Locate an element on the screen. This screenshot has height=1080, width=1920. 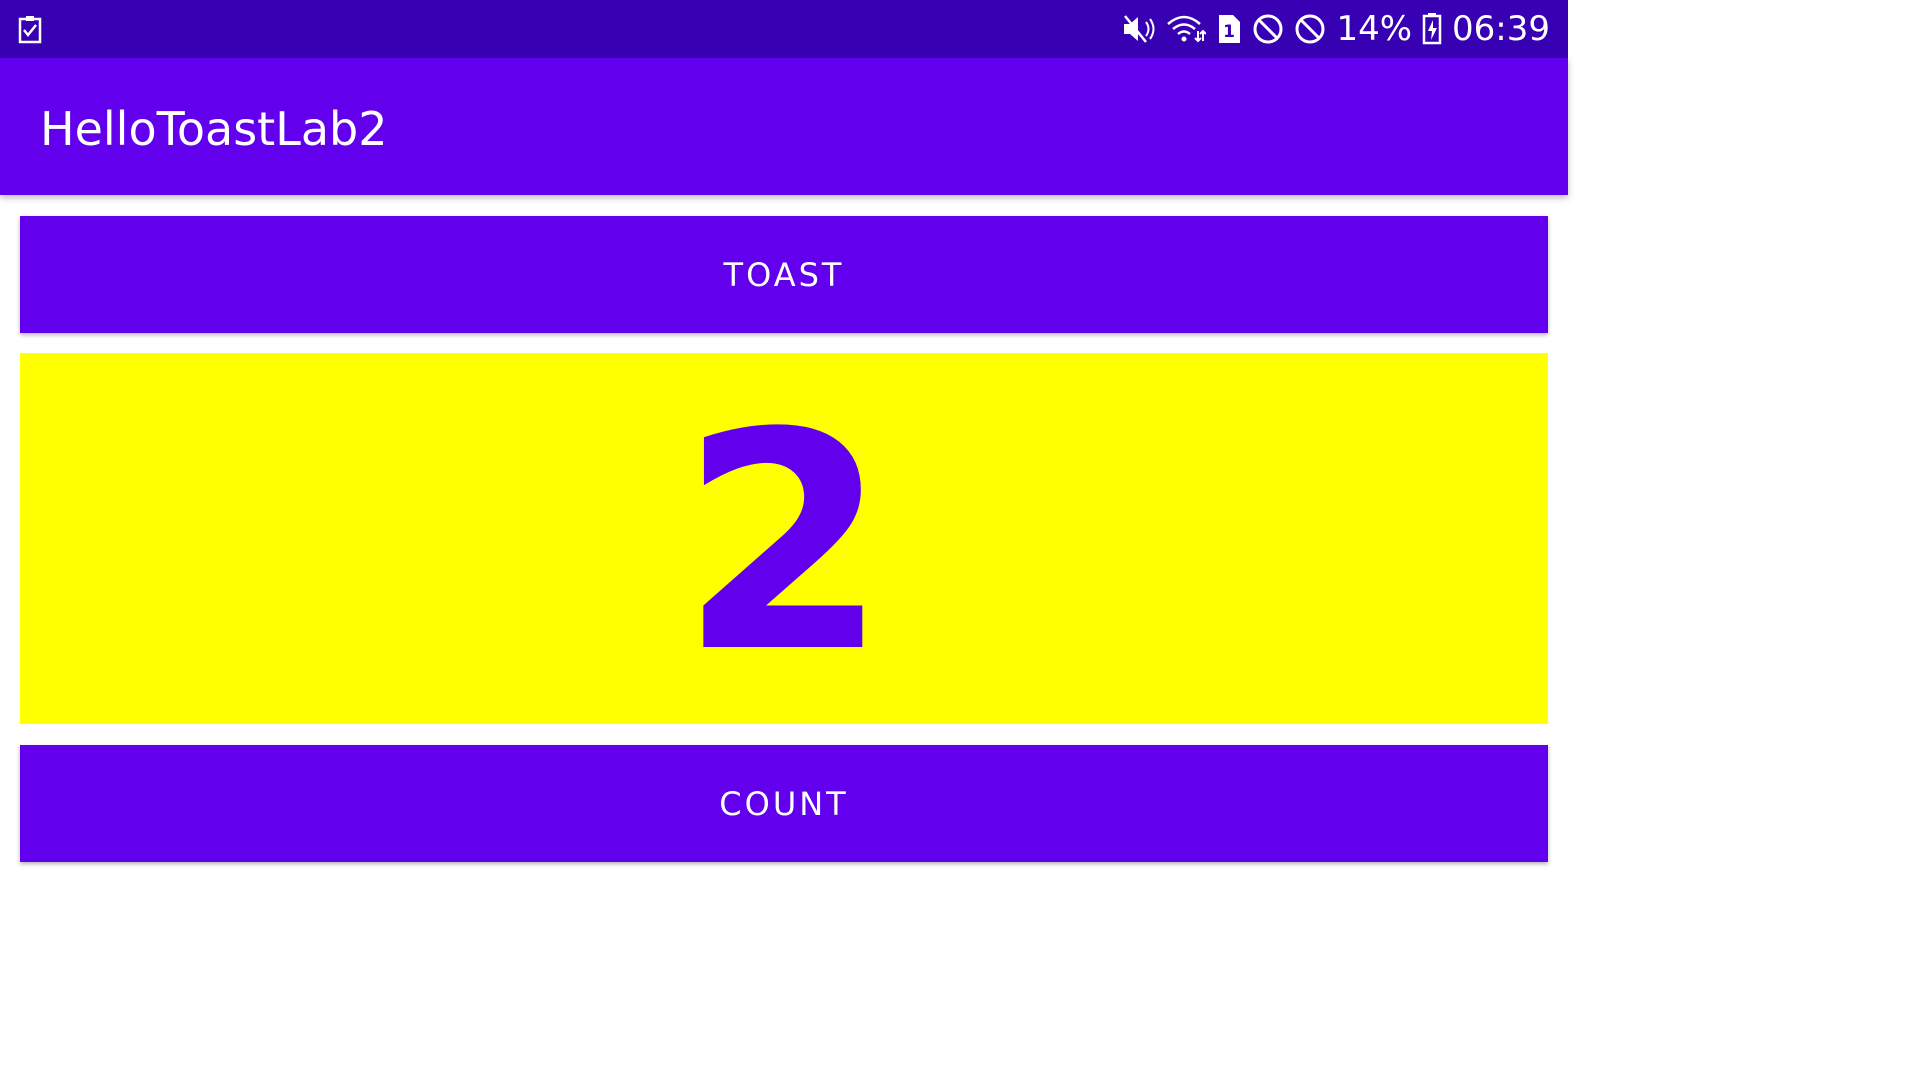
count-value: 2 is located at coordinates (784, 543).